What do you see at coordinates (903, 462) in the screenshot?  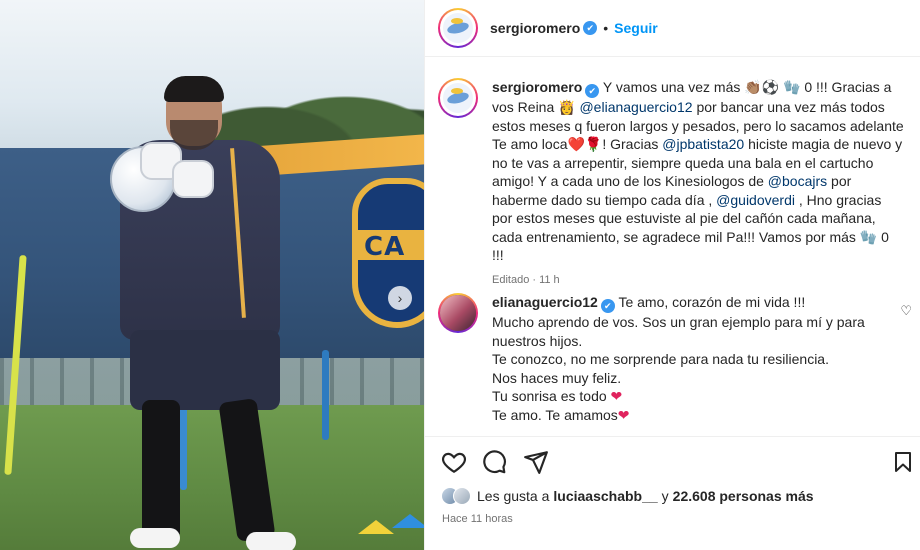 I see `bookmark-icon` at bounding box center [903, 462].